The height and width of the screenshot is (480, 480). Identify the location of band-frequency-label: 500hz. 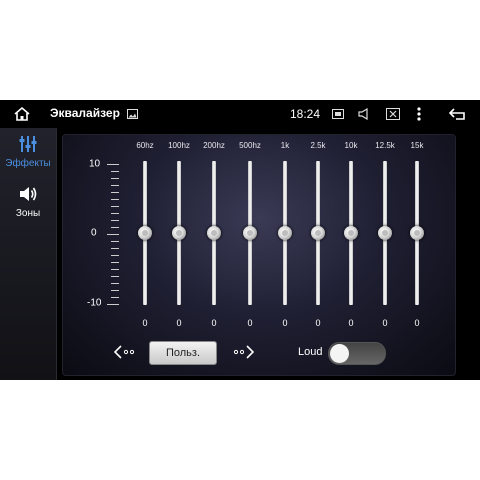
(250, 145).